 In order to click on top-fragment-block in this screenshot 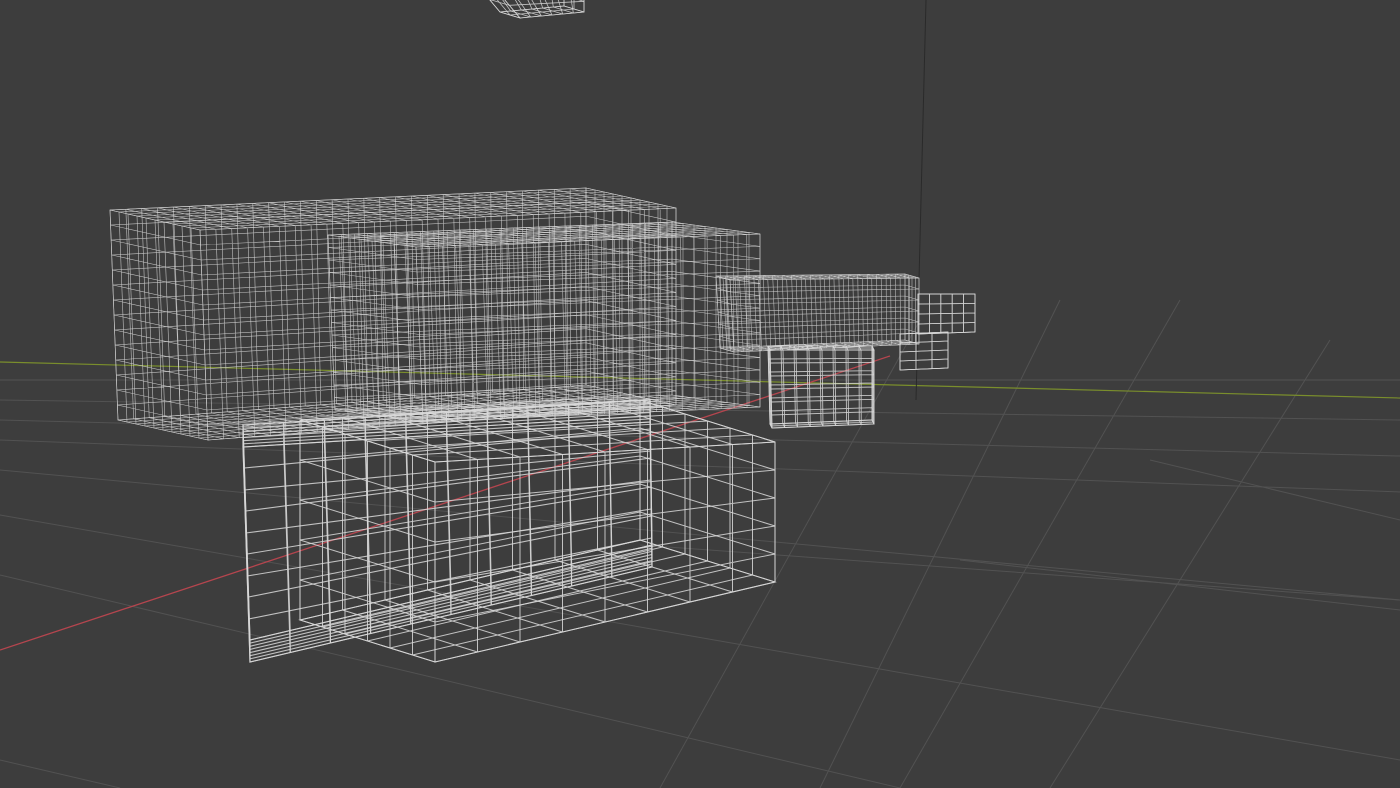, I will do `click(526, 9)`.